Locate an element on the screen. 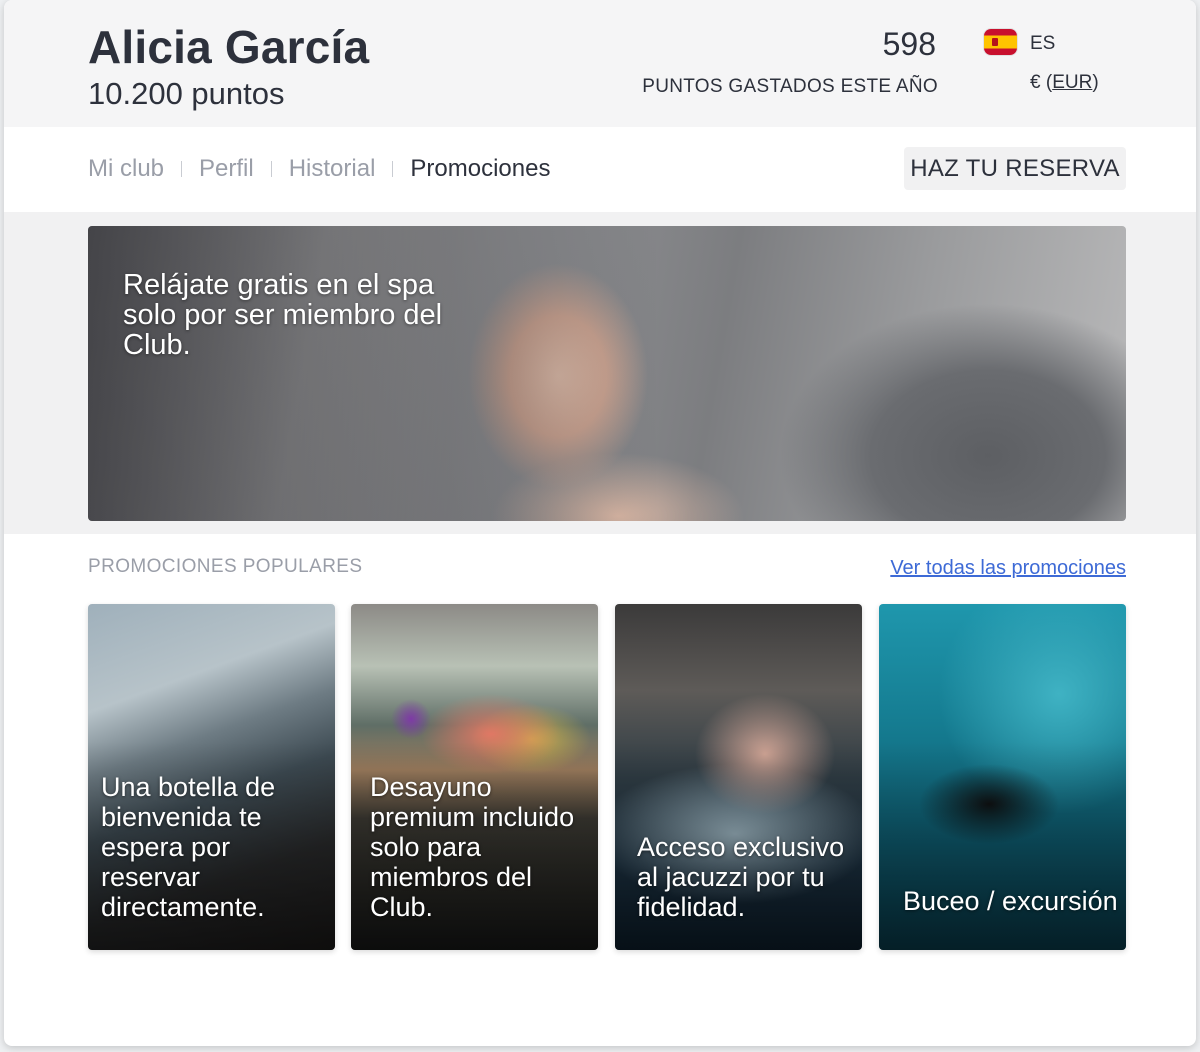 This screenshot has width=1200, height=1052. language-selector: ES is located at coordinates (1042, 44).